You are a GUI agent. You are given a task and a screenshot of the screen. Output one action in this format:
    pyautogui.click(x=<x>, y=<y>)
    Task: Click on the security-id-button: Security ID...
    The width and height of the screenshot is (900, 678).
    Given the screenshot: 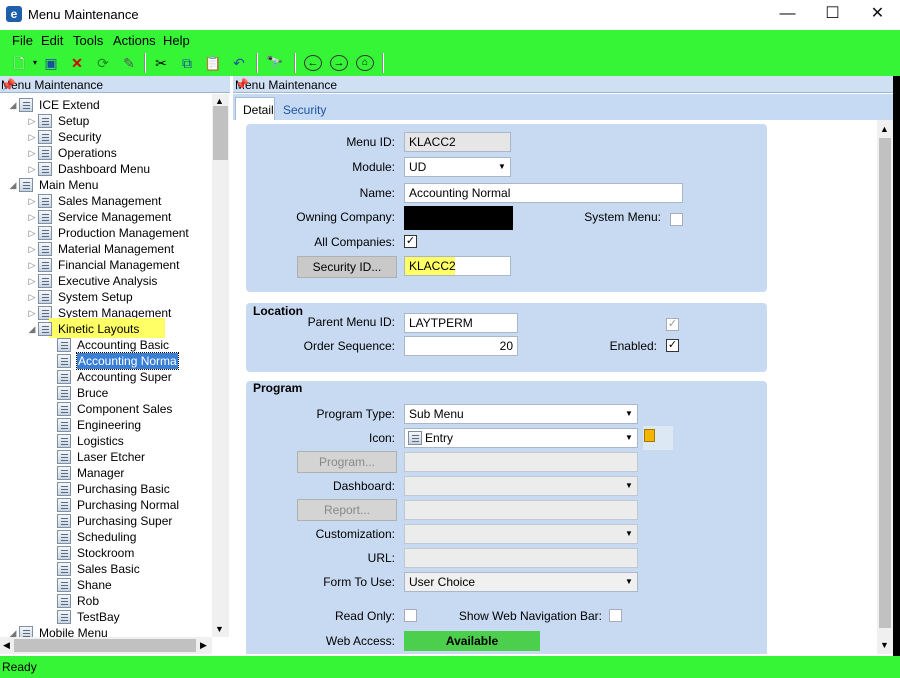 What is the action you would take?
    pyautogui.click(x=347, y=267)
    